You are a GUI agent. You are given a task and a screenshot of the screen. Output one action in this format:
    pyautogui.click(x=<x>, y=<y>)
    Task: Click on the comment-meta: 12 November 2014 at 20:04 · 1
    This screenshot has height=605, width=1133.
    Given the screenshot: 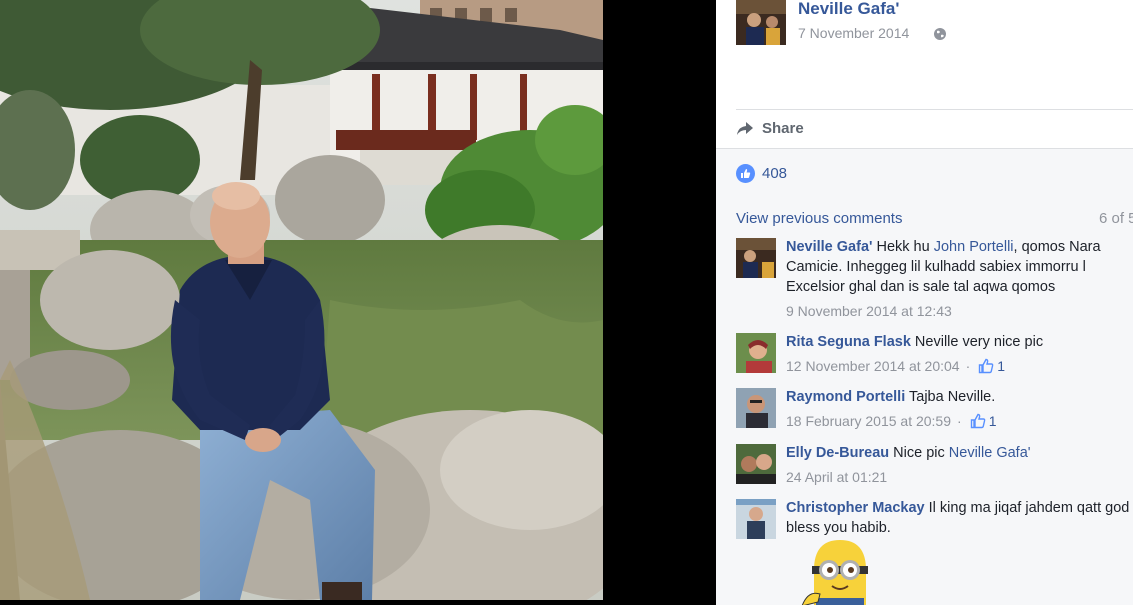 What is the action you would take?
    pyautogui.click(x=959, y=366)
    